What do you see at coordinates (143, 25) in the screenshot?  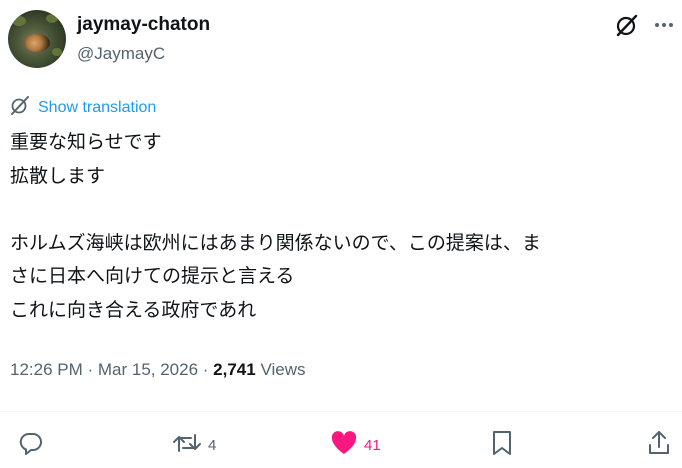 I see `display-name: jaymay-chaton` at bounding box center [143, 25].